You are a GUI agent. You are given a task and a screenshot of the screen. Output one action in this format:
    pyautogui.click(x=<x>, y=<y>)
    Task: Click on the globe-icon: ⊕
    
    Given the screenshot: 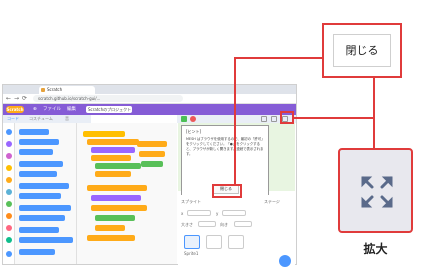 What is the action you would take?
    pyautogui.click(x=35, y=109)
    